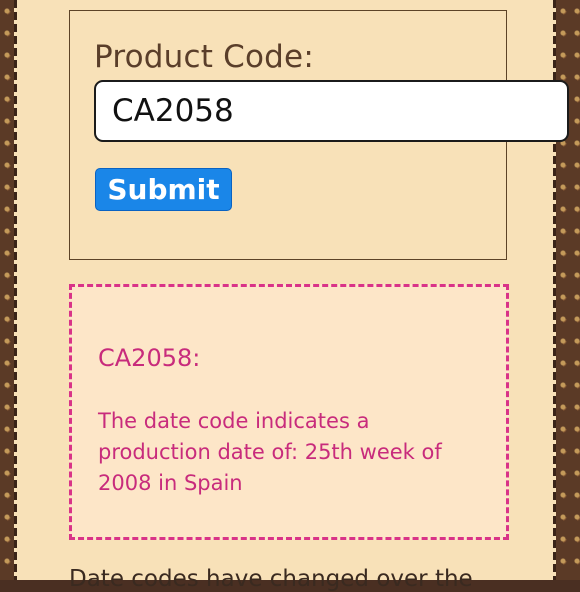 This screenshot has width=580, height=592. I want to click on left-pattern-strip, so click(7, 290).